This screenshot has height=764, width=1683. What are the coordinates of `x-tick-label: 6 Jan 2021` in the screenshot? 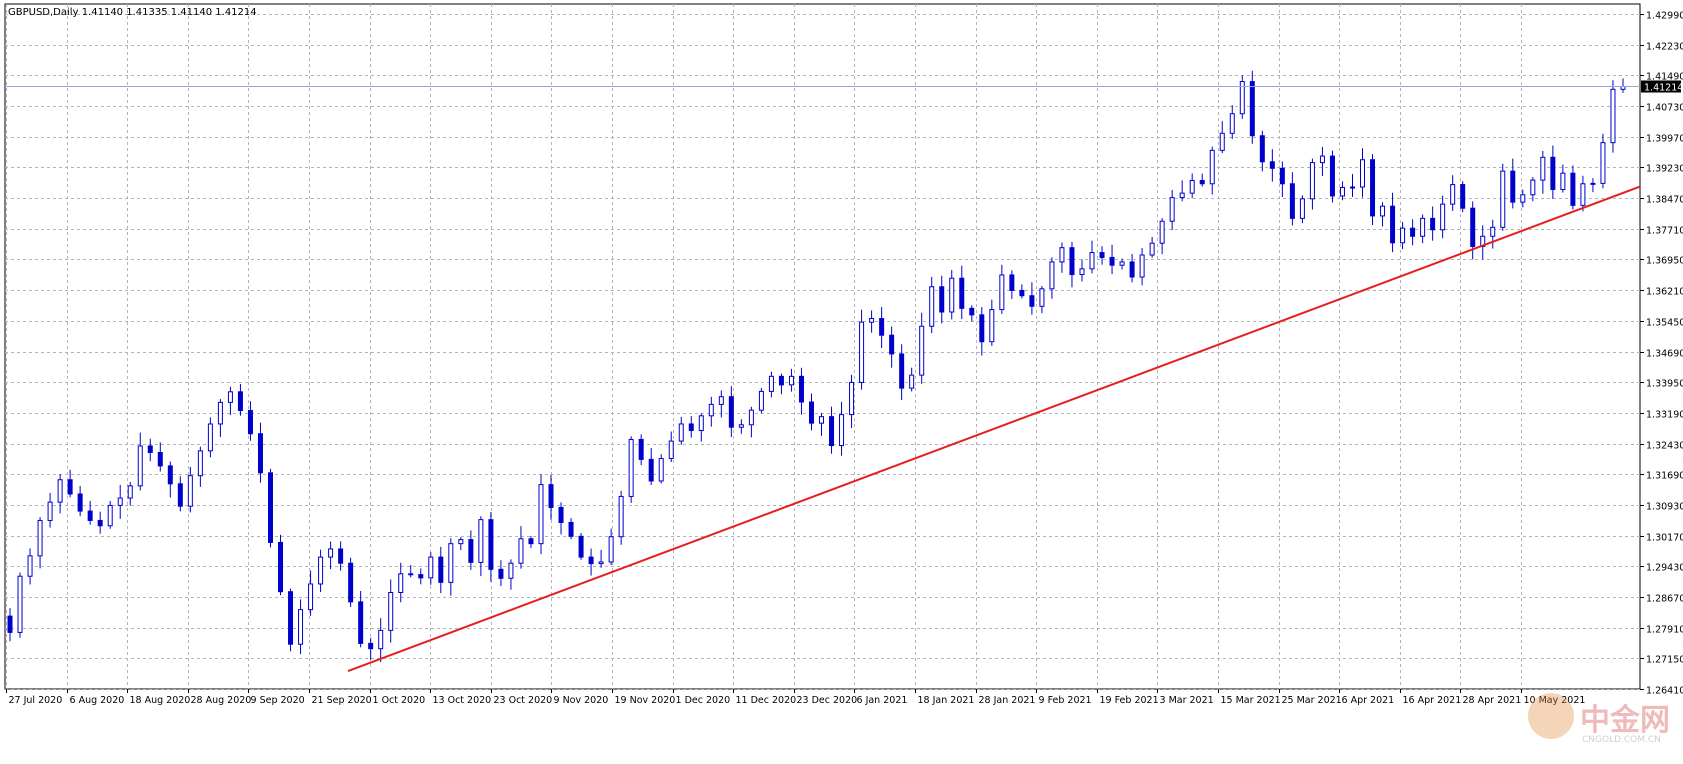 It's located at (882, 700).